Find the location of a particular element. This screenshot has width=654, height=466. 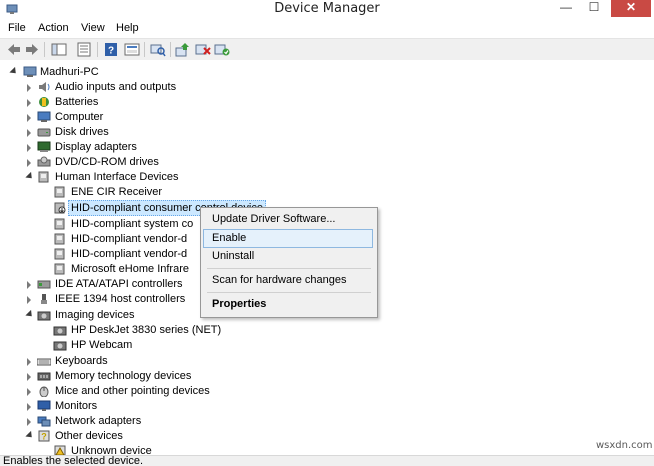

forward-icon is located at coordinates (32, 49).